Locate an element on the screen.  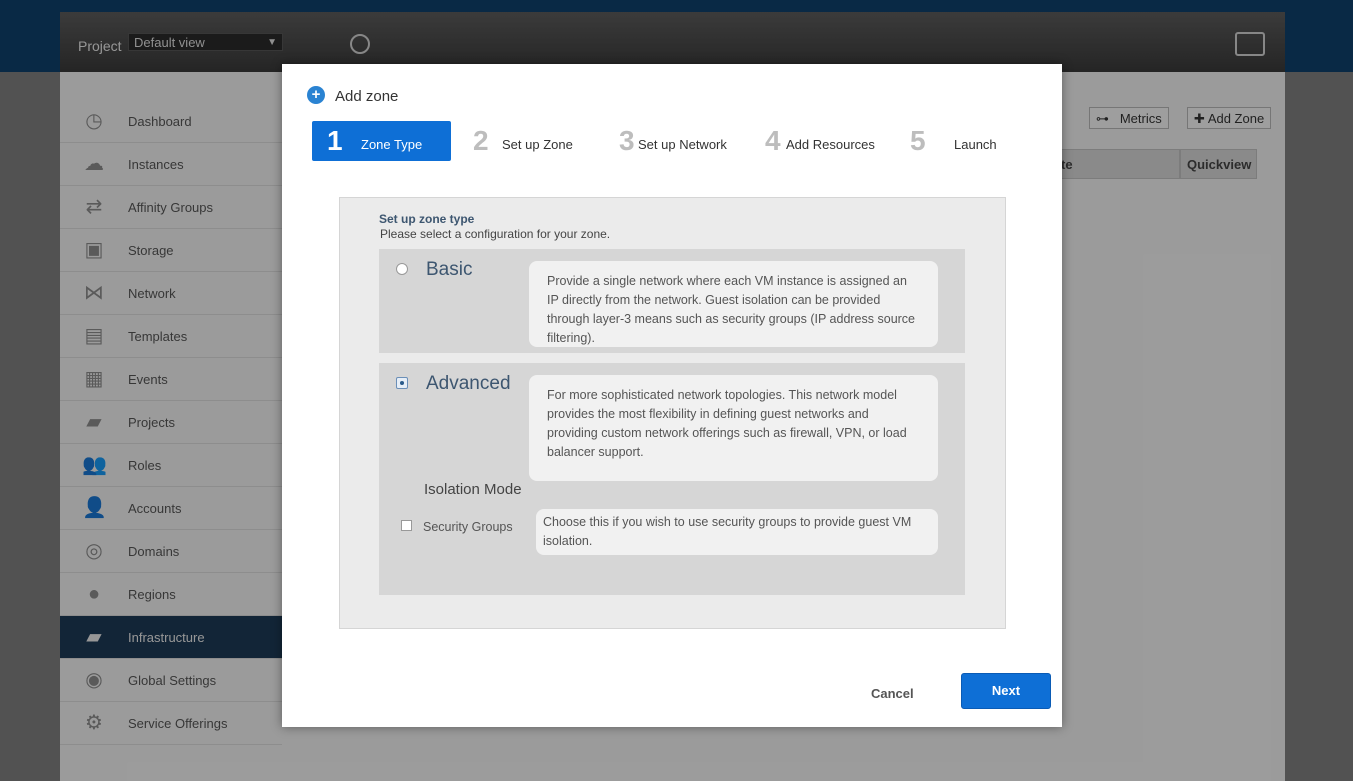
panel-title: Set up zone type is located at coordinates (427, 219).